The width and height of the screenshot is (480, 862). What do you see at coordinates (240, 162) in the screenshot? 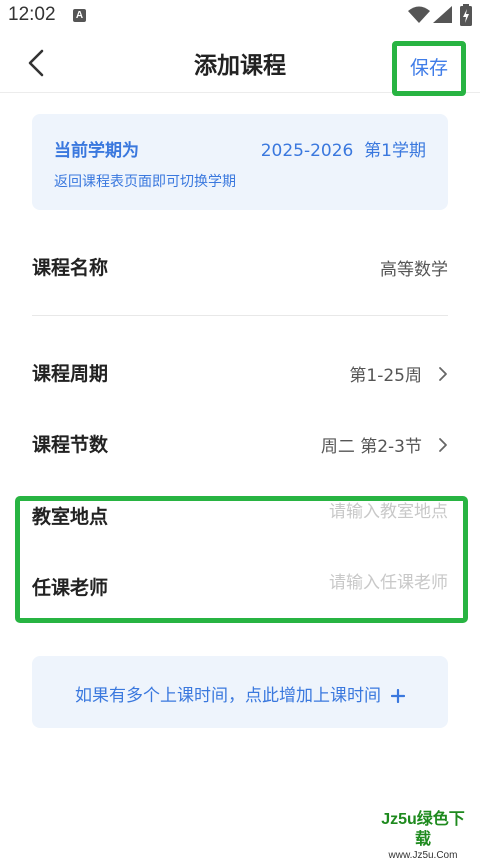
I see `semester-card: 当前学期为 2025-2026 第1学期 返回课程表页面即可切换学期` at bounding box center [240, 162].